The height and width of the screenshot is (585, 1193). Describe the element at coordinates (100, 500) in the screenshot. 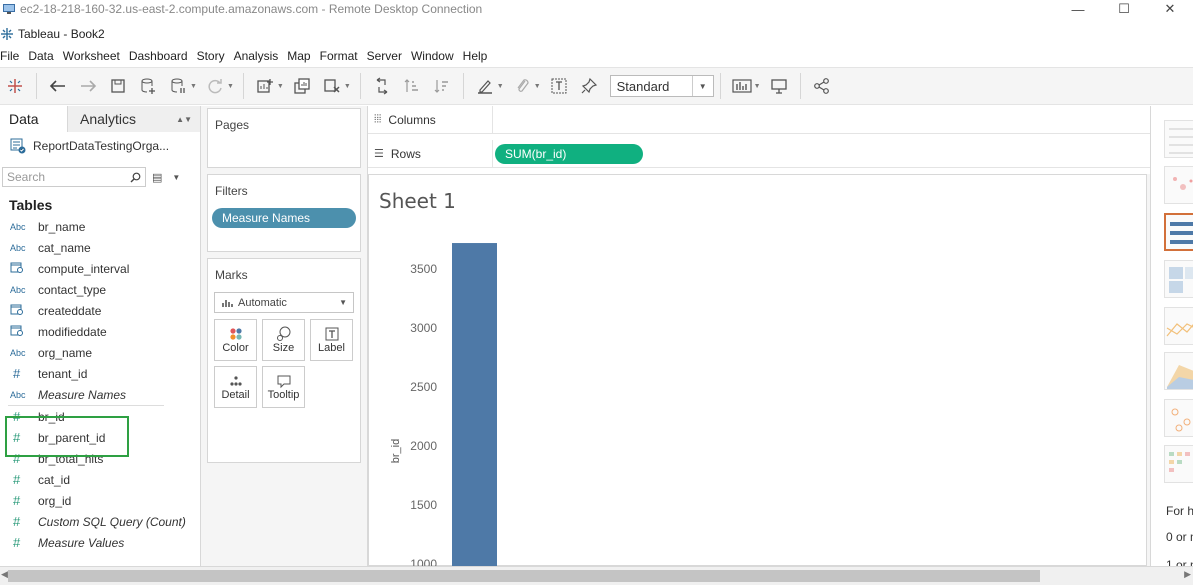

I see `field-org-id: # org_id` at that location.